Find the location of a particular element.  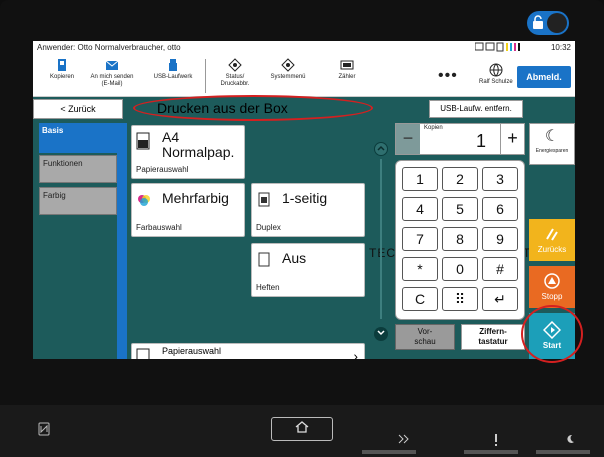

key-0: 0 is located at coordinates (460, 269).